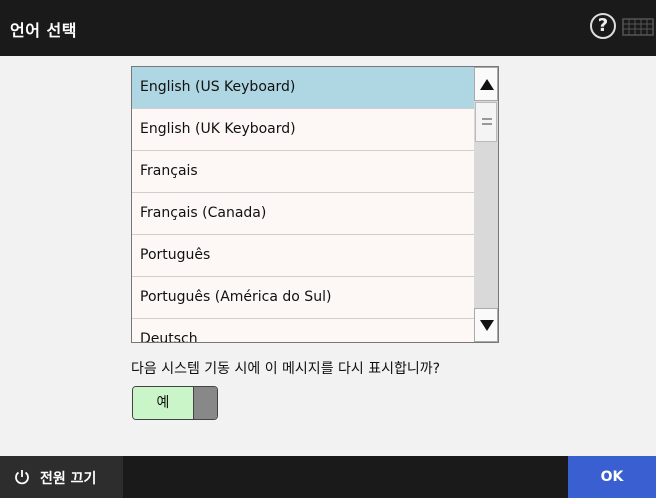 Image resolution: width=656 pixels, height=498 pixels. Describe the element at coordinates (286, 369) in the screenshot. I see `startup-prompt-label: 다음 시스템 기동 시에 이 메시지를 다시 표시합니까?` at that location.